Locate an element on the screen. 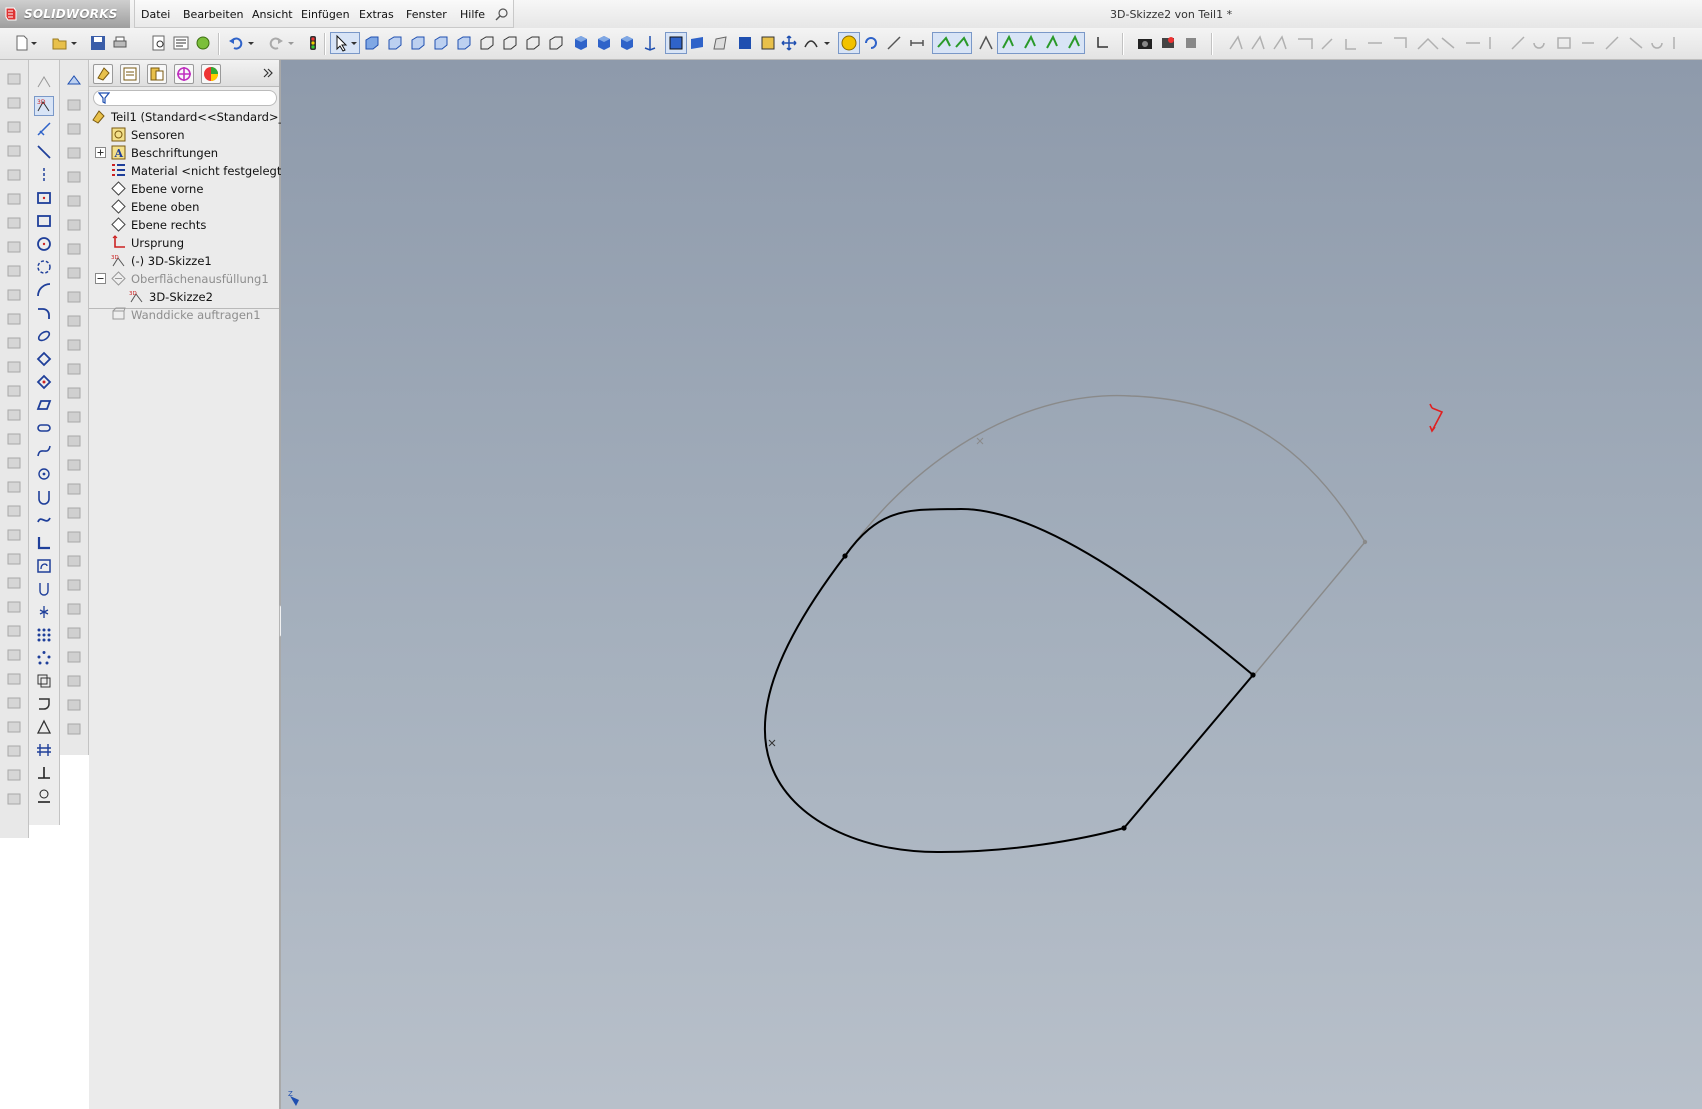 This screenshot has width=1702, height=1109. trim-entities-icon is located at coordinates (44, 612).